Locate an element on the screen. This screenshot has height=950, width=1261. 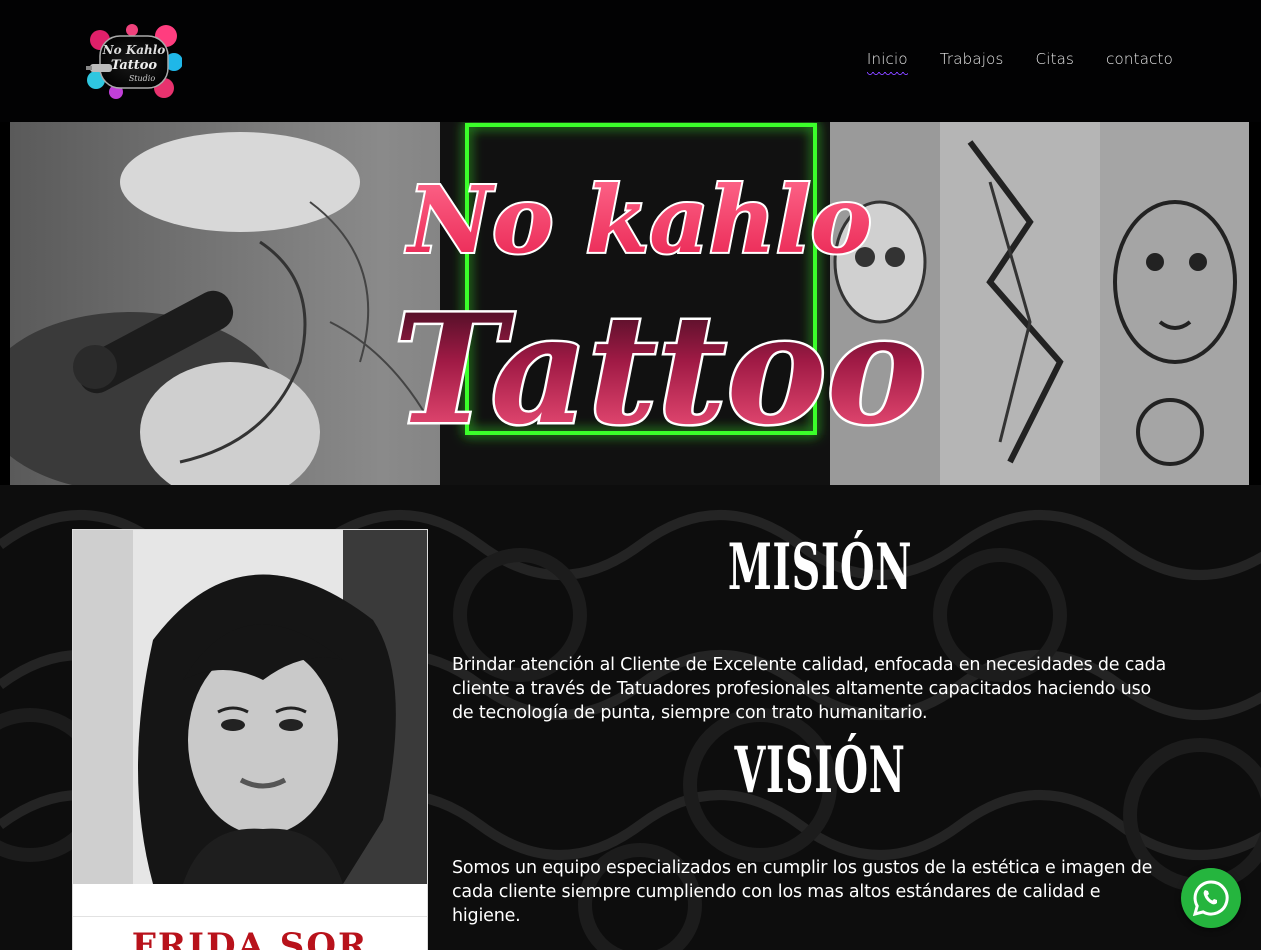
nav-inicio: Inicio is located at coordinates (887, 63).